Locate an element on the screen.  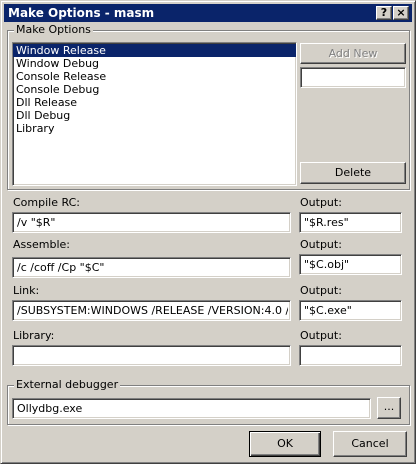
assemble-output-input: "$C.obj" is located at coordinates (350, 264).